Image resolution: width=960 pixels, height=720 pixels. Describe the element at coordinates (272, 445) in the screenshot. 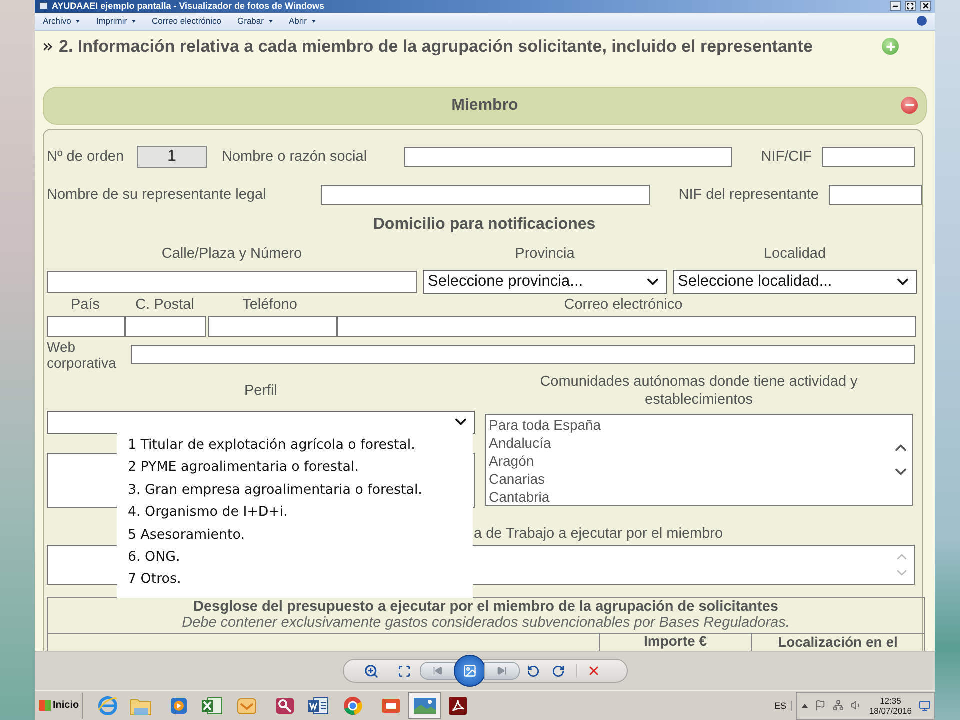

I see `option-text: 1 Titular de explotación agrícola o forestal.` at that location.